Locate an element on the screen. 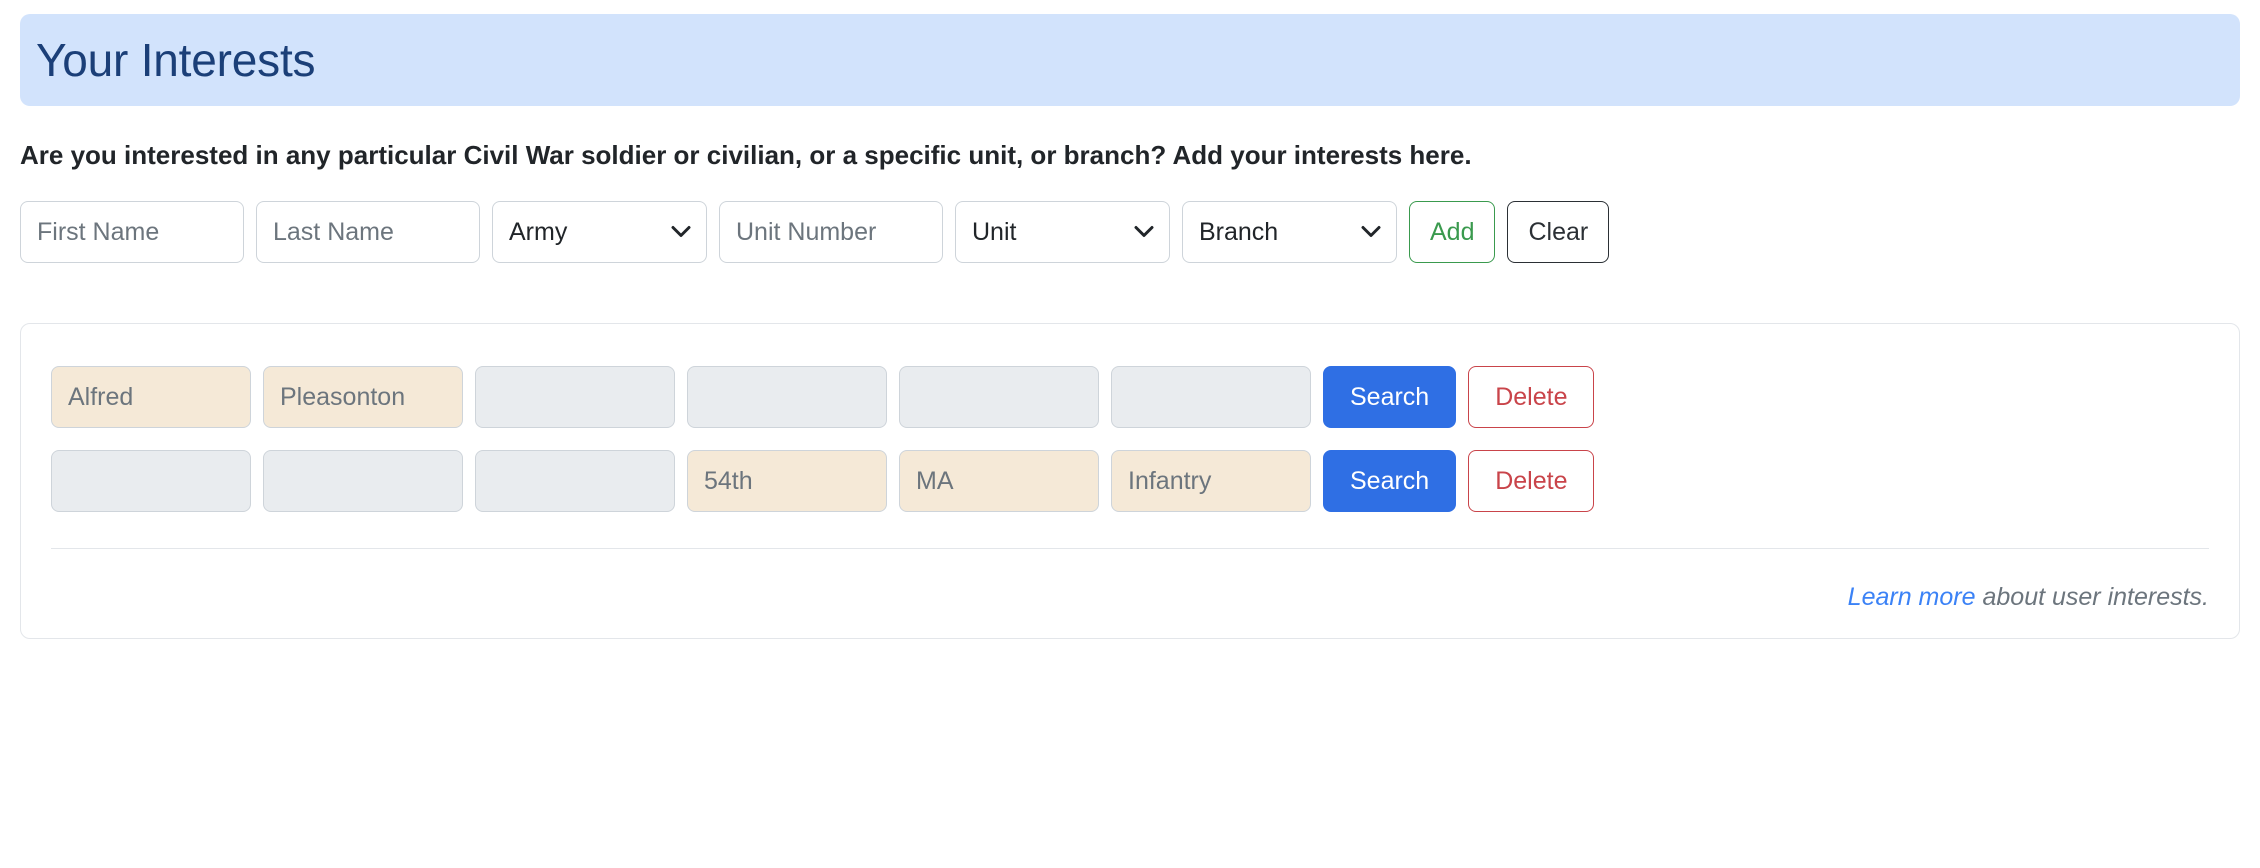  card-footer-text: about user interests. is located at coordinates (2092, 597).